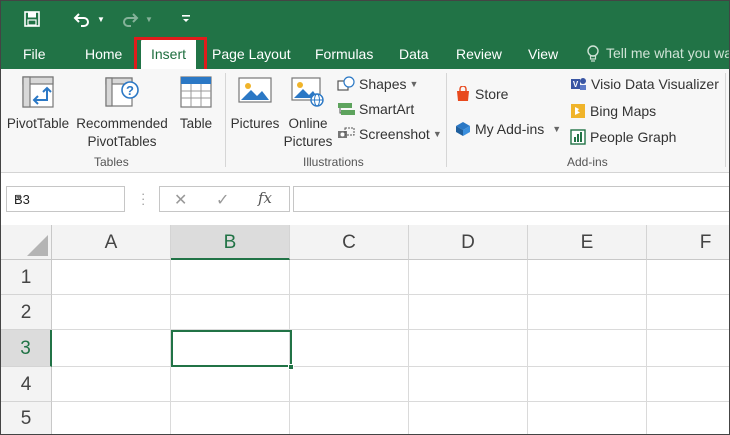  What do you see at coordinates (587, 162) in the screenshot?
I see `group-label-addins: Add-ins` at bounding box center [587, 162].